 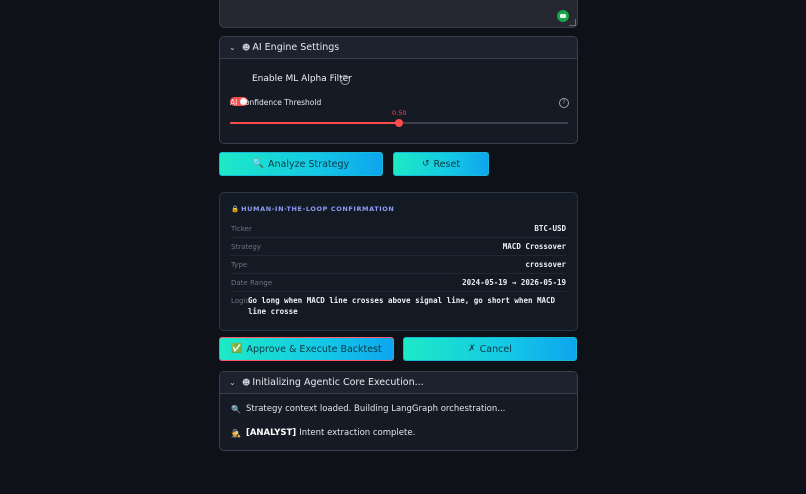 I want to click on cancel-label: Cancel, so click(x=495, y=349).